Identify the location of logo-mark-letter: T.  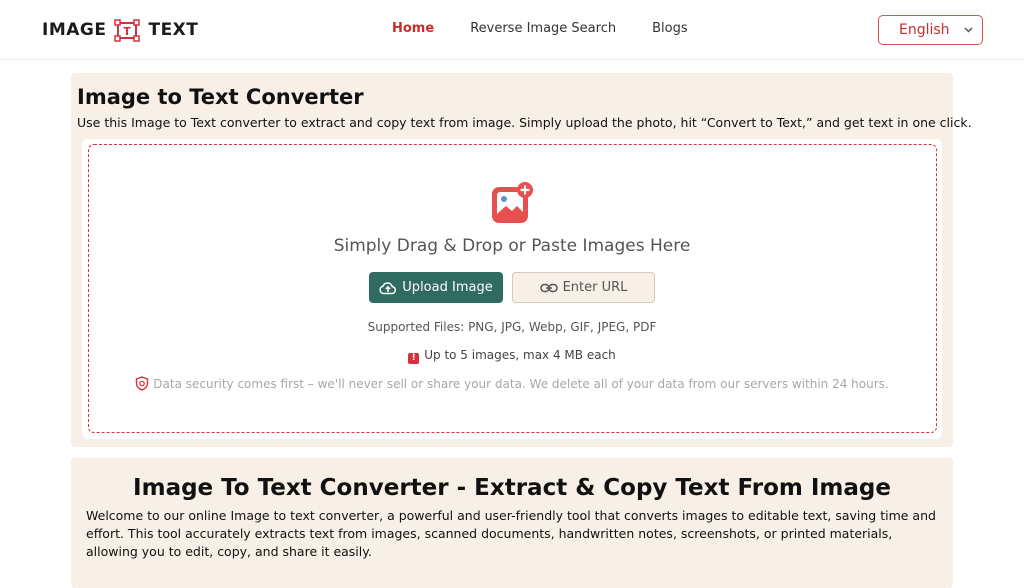
(128, 31).